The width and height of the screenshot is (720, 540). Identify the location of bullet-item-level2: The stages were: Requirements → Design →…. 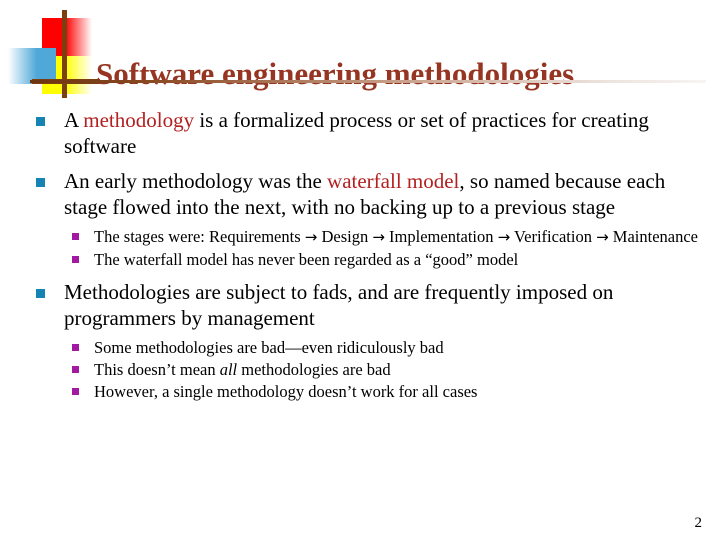
(386, 237).